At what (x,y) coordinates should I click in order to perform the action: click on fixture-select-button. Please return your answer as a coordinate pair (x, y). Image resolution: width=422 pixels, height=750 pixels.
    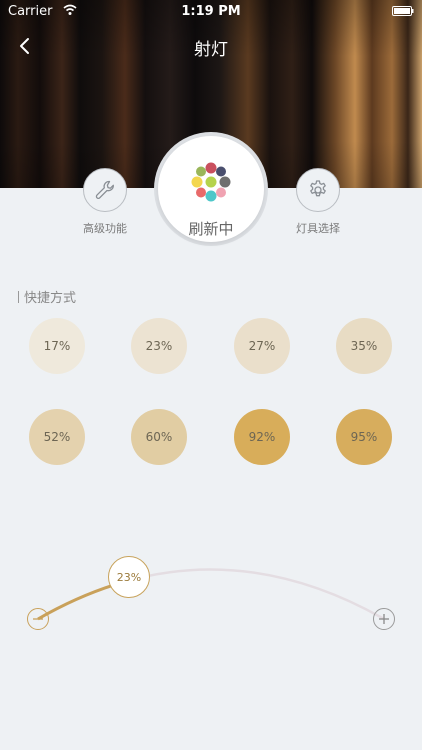
    Looking at the image, I should click on (318, 190).